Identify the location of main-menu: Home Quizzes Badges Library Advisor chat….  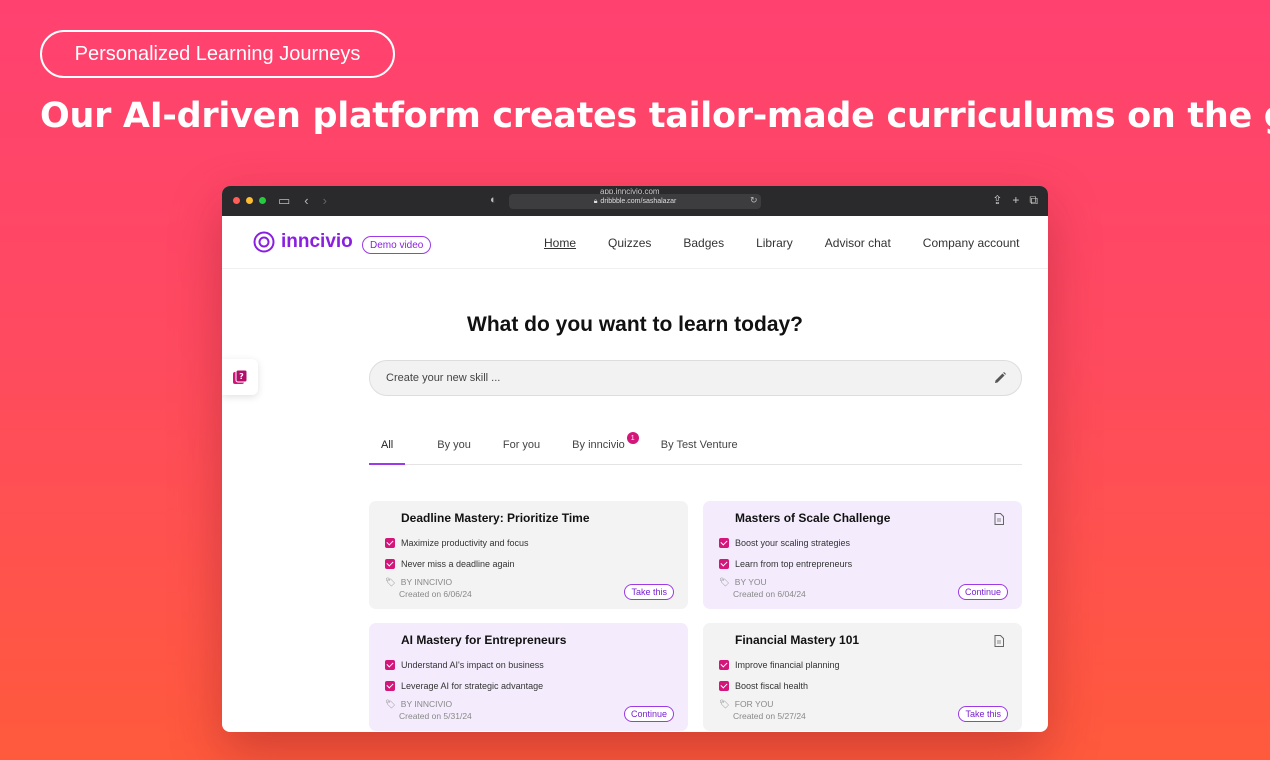
(782, 243).